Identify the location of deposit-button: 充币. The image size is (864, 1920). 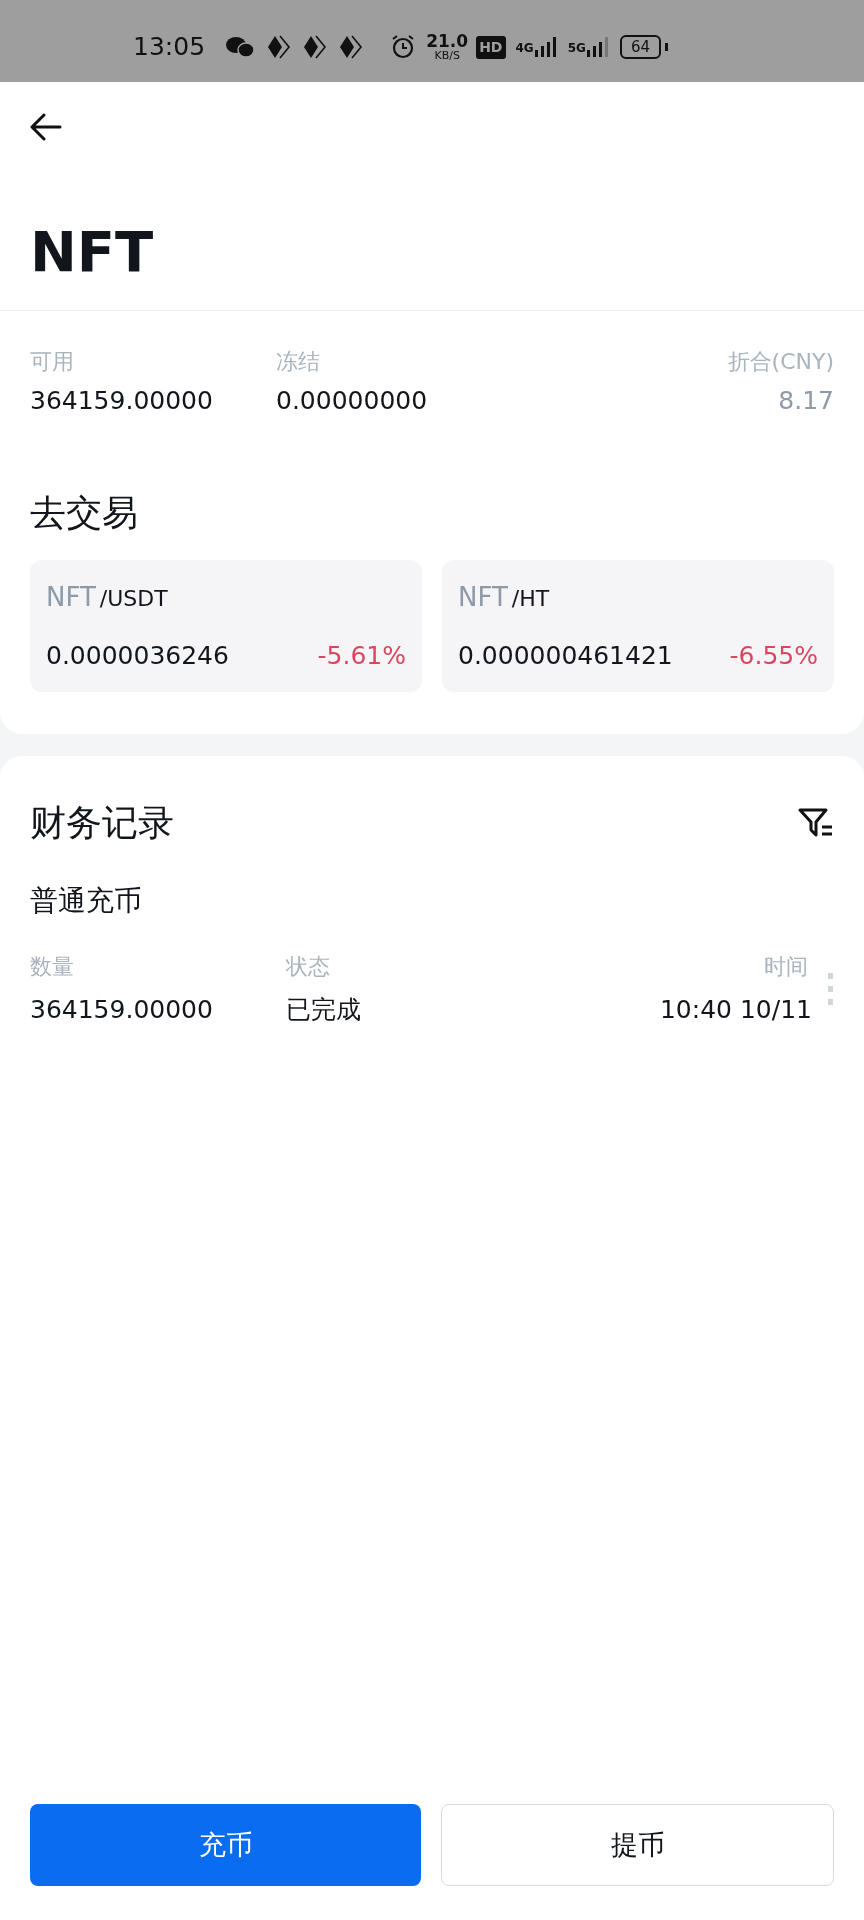
(225, 1845).